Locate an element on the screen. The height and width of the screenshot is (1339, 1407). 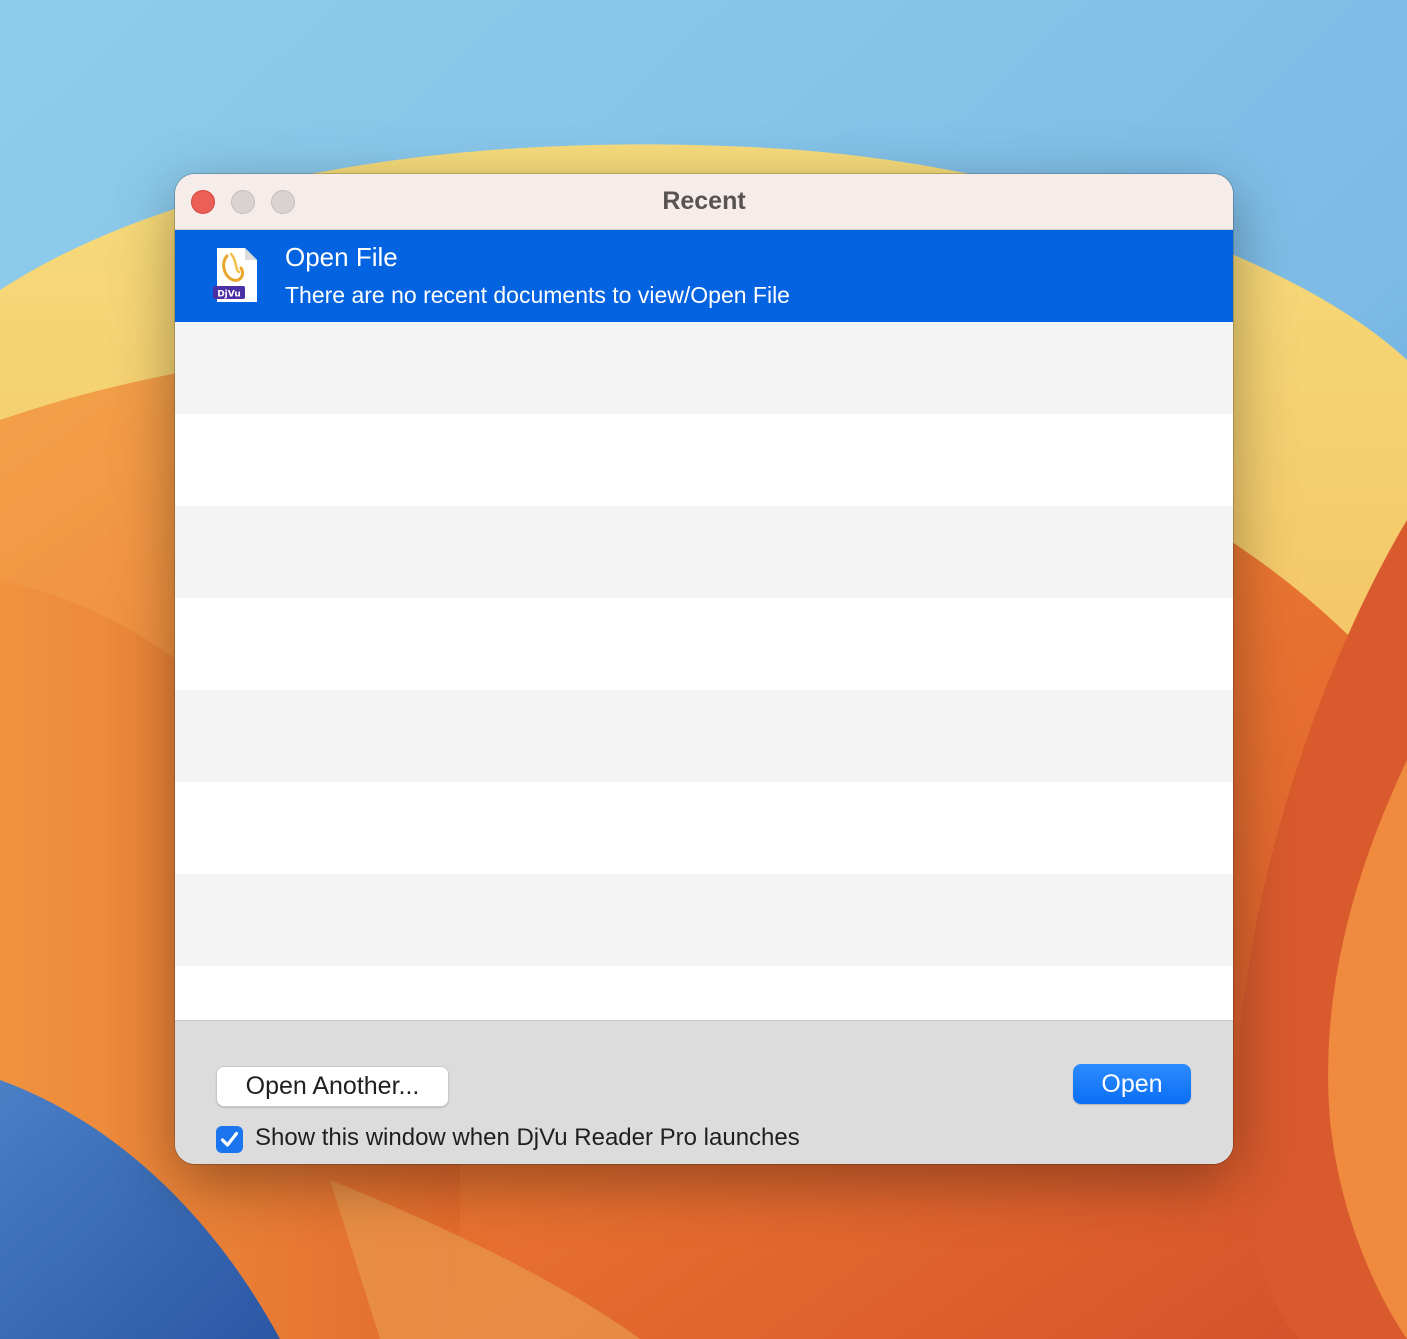
djvu-file-icon: DjVu is located at coordinates (235, 275).